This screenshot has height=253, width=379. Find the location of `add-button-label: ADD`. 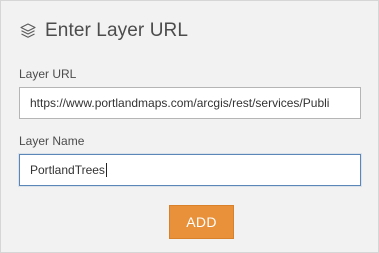

add-button-label: ADD is located at coordinates (201, 222).